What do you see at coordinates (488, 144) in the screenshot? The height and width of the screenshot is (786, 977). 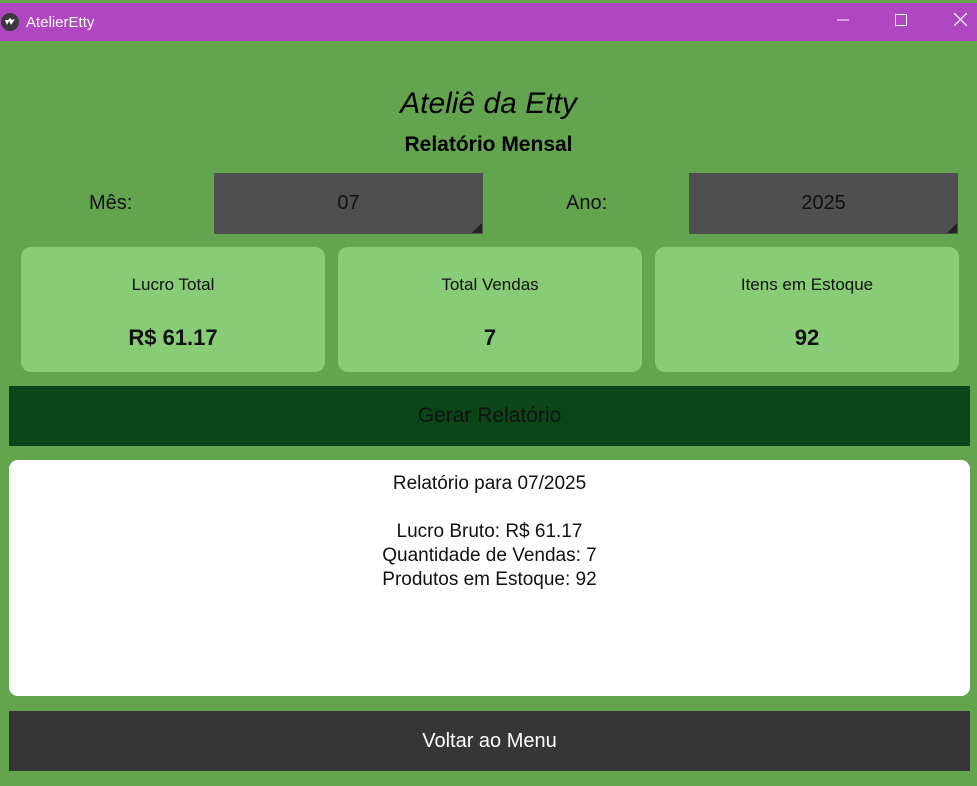 I see `page-title: Relatório Mensal` at bounding box center [488, 144].